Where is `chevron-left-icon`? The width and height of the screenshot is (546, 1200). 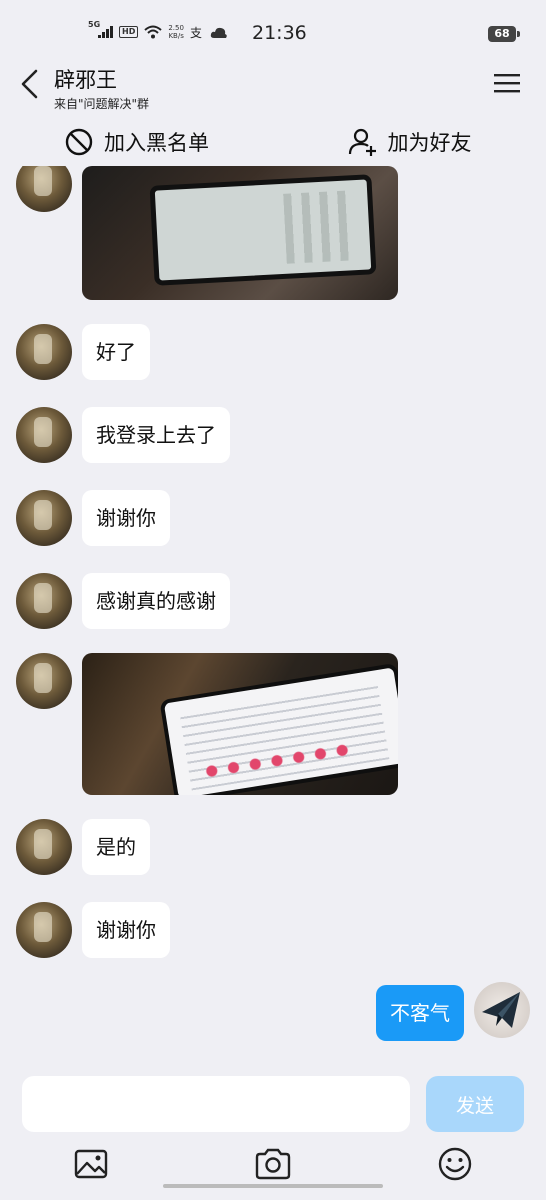
chevron-left-icon is located at coordinates (29, 84).